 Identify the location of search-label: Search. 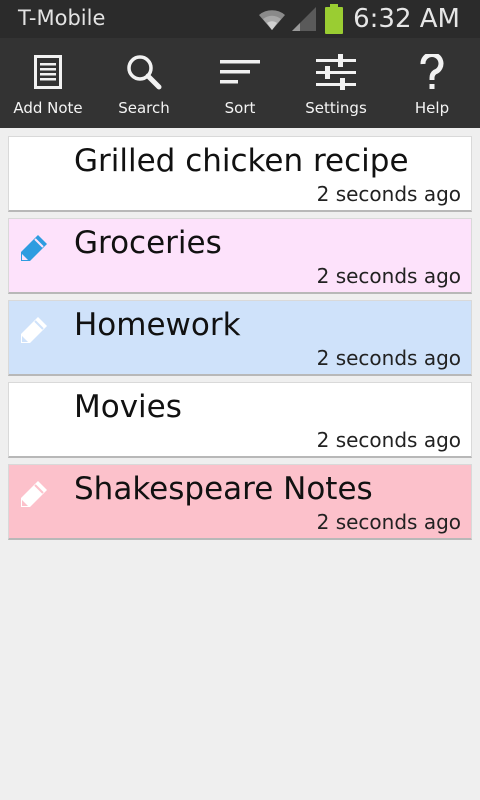
(144, 108).